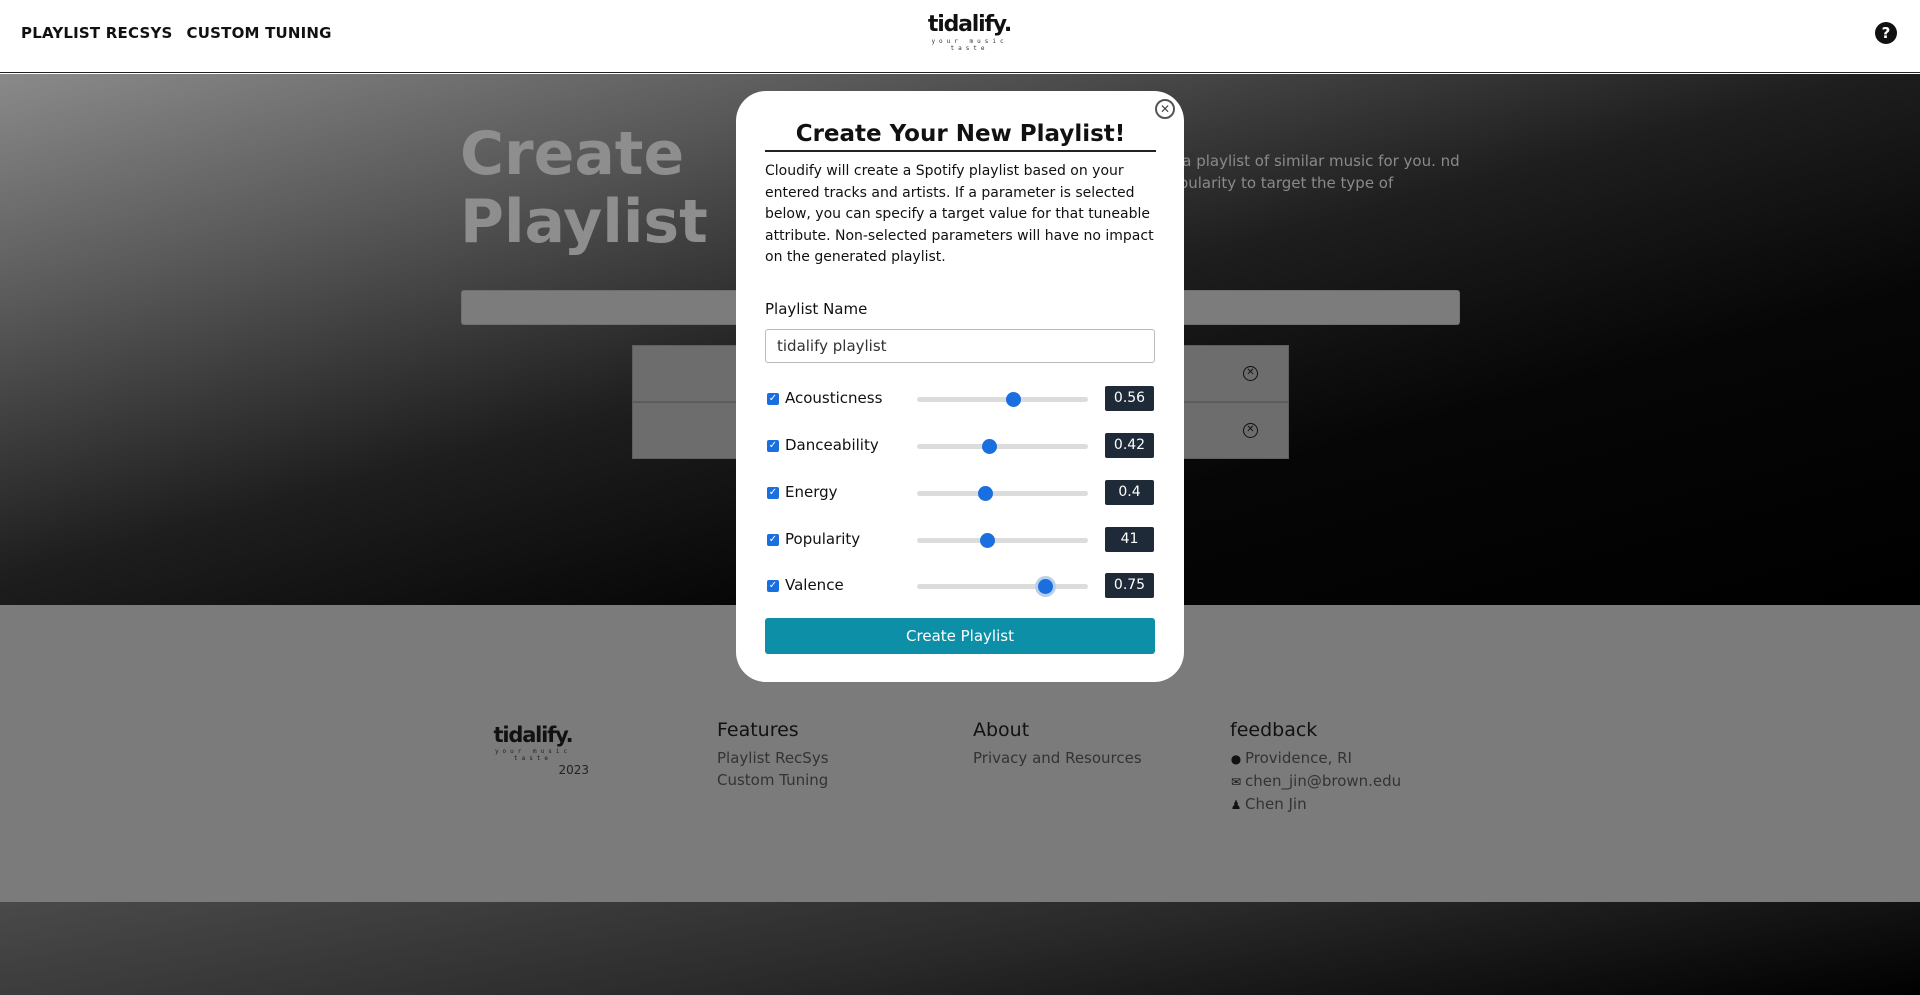  I want to click on nav-link-custom-tuning: CUSTOM TUNING, so click(259, 33).